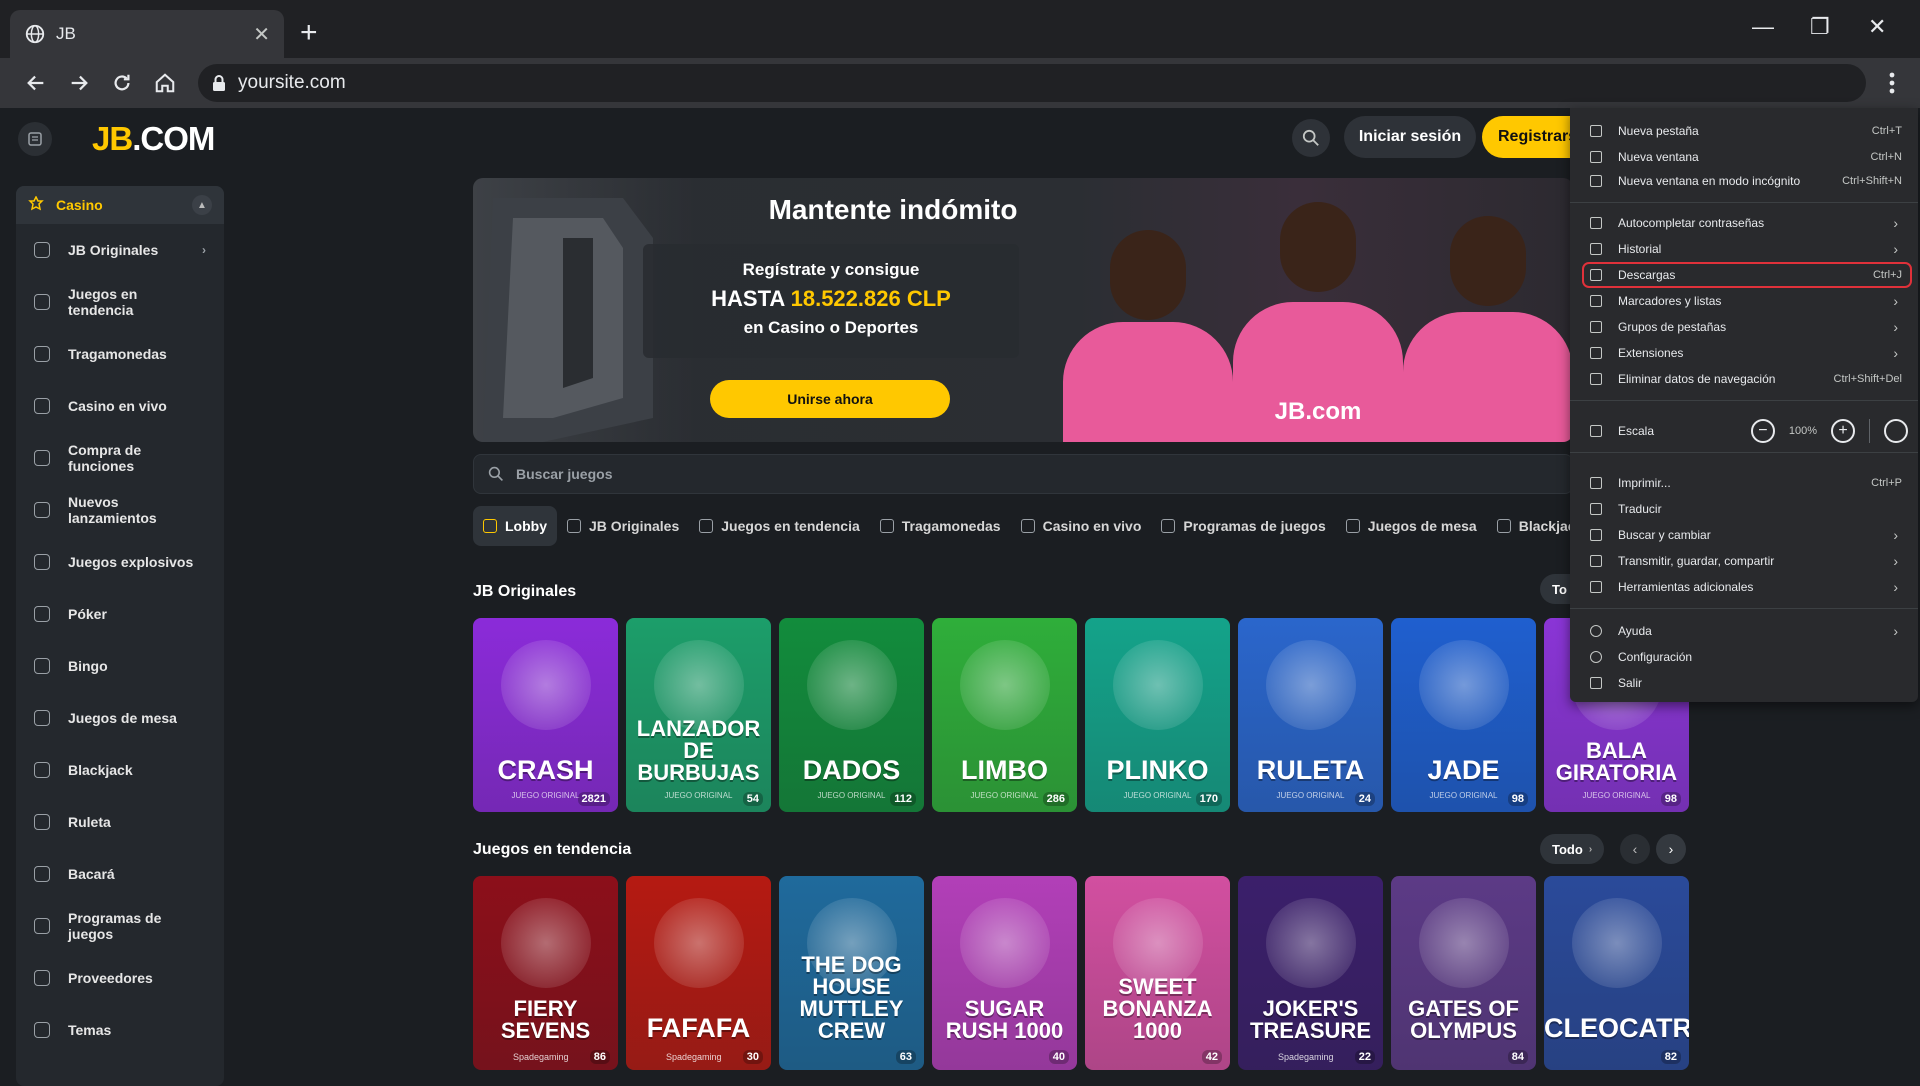  What do you see at coordinates (120, 1030) in the screenshot?
I see `sidebar-item: Temas` at bounding box center [120, 1030].